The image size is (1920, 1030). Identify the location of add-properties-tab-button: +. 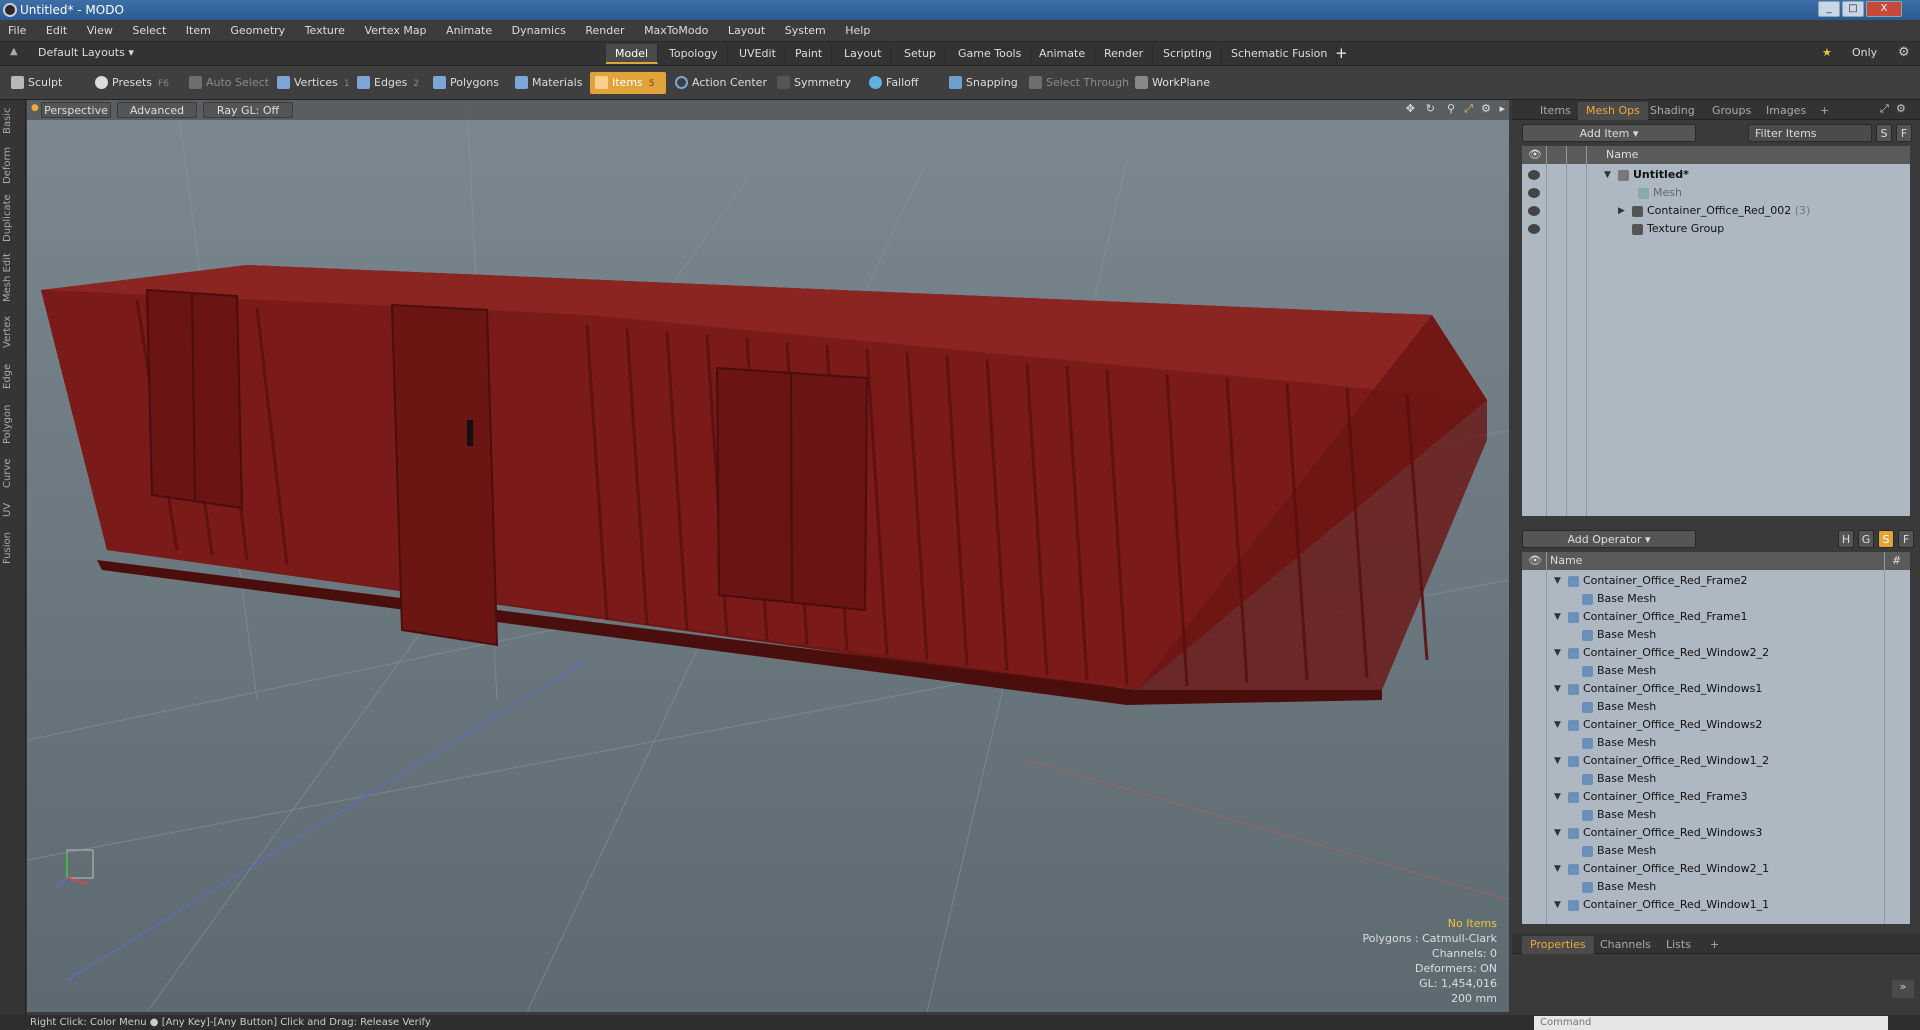
(1714, 945).